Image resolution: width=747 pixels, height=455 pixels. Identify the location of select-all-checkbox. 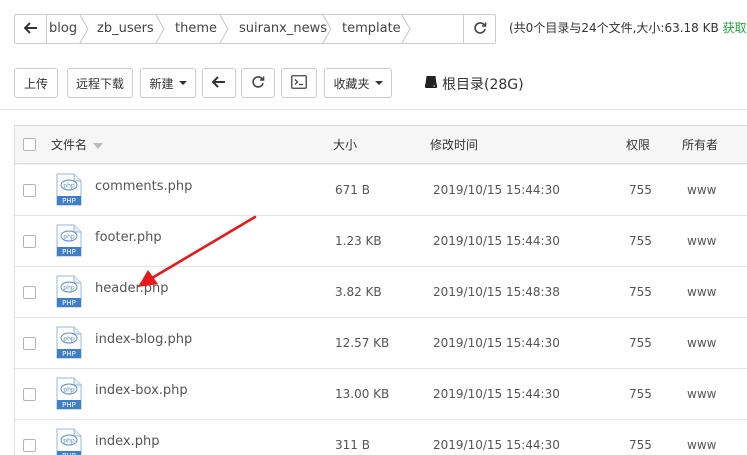
(29, 144).